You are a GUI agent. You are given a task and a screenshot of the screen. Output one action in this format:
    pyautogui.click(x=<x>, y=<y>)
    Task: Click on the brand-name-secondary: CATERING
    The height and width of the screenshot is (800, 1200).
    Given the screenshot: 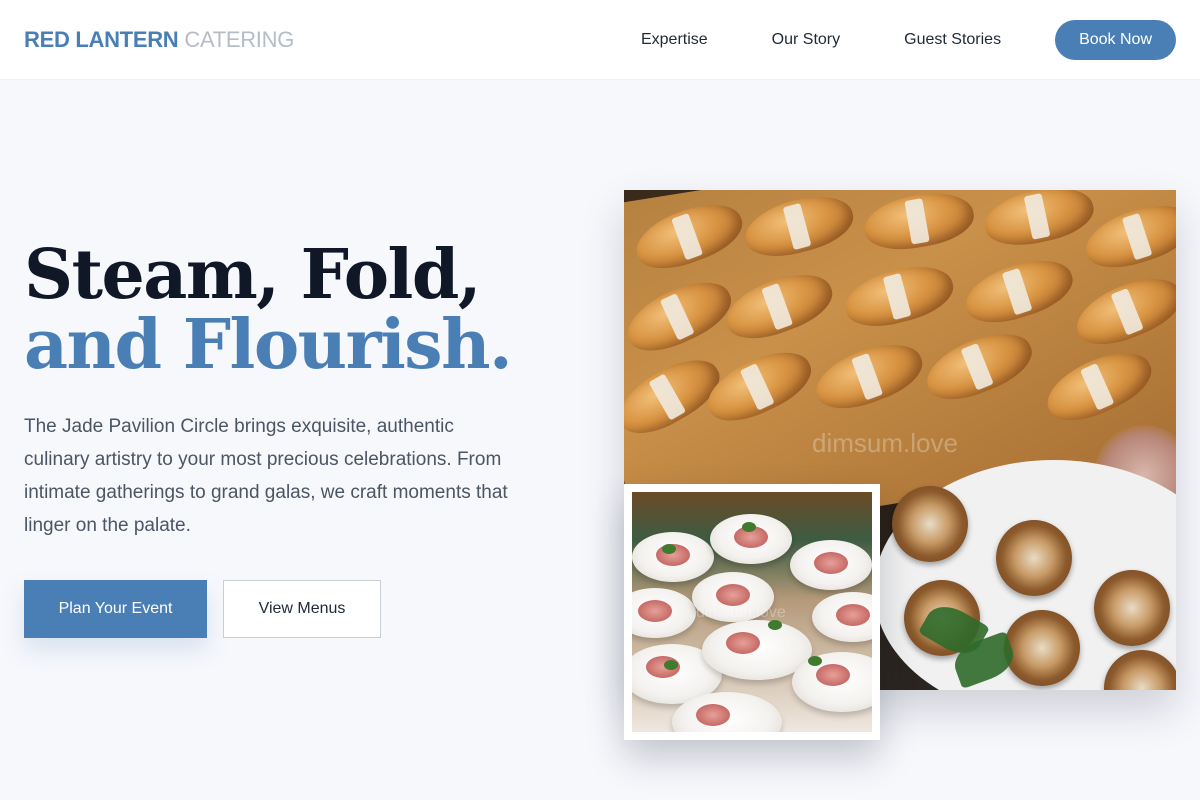 What is the action you would take?
    pyautogui.click(x=239, y=39)
    